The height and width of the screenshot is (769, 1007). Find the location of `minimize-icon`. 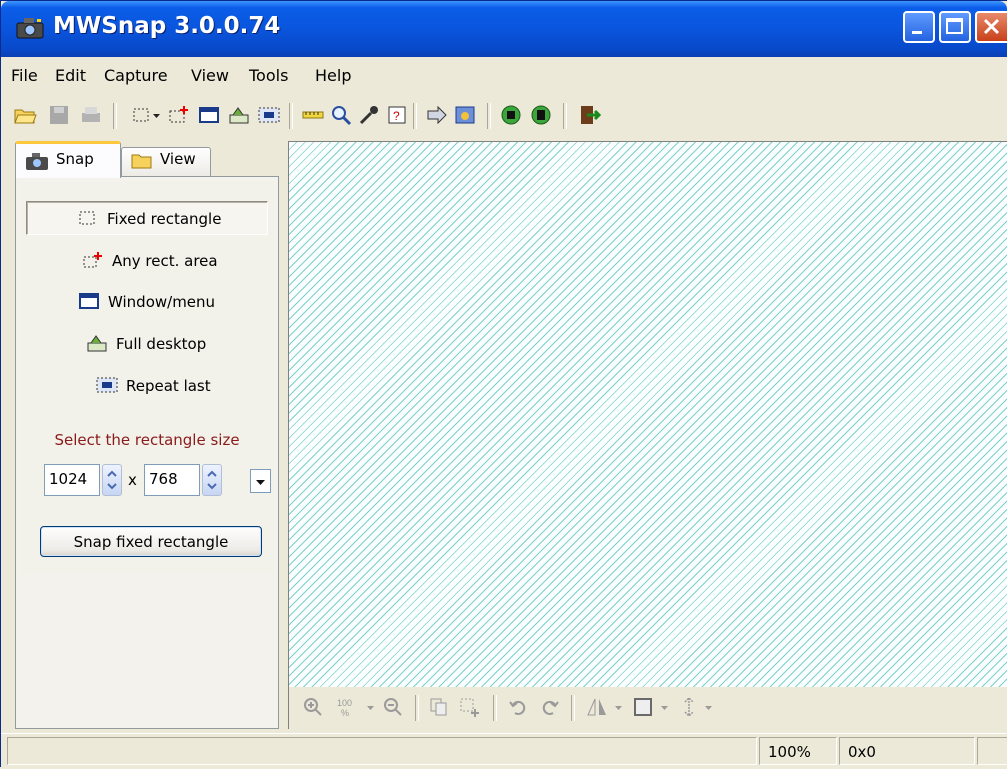

minimize-icon is located at coordinates (917, 32).